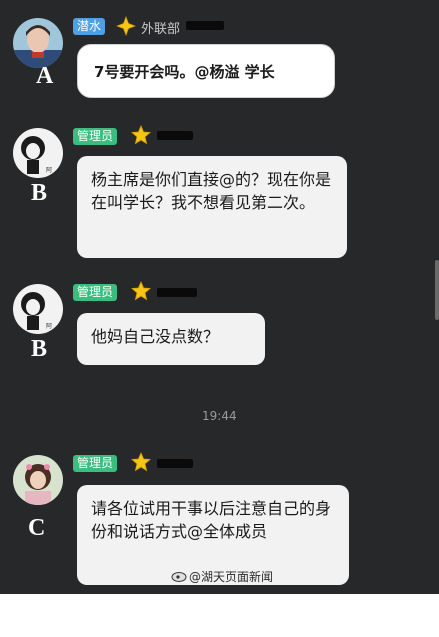 This screenshot has height=637, width=439. Describe the element at coordinates (219, 416) in the screenshot. I see `timestamp: 19:44` at that location.